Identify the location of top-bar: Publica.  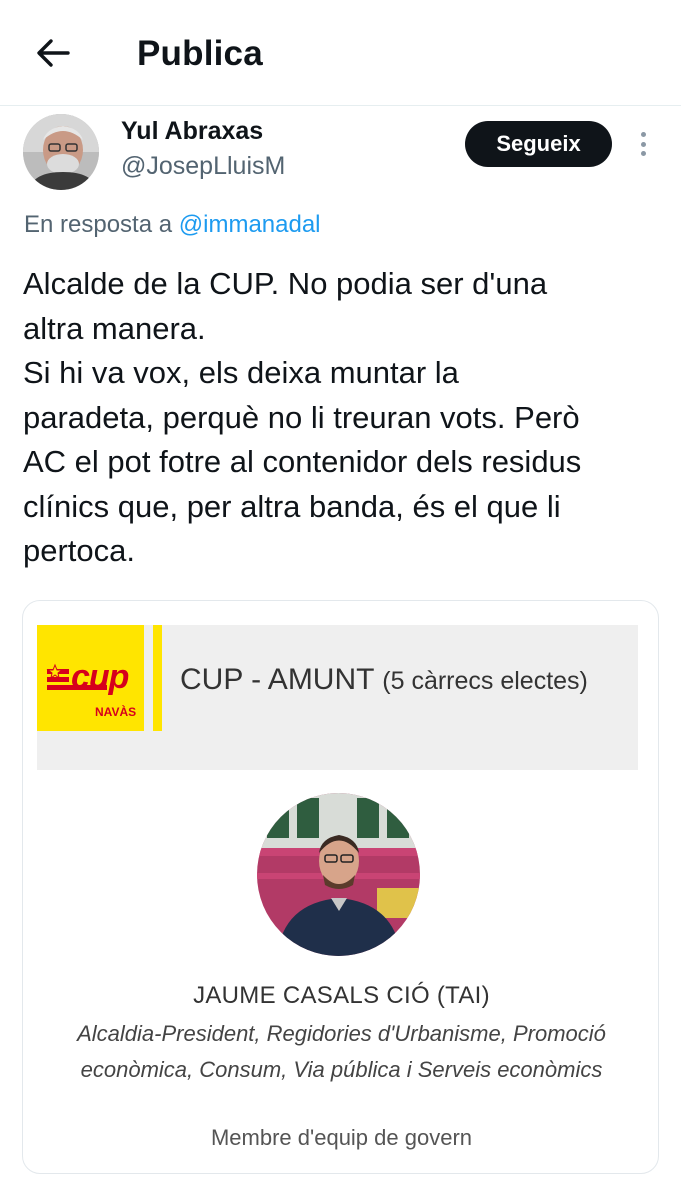
(340, 53).